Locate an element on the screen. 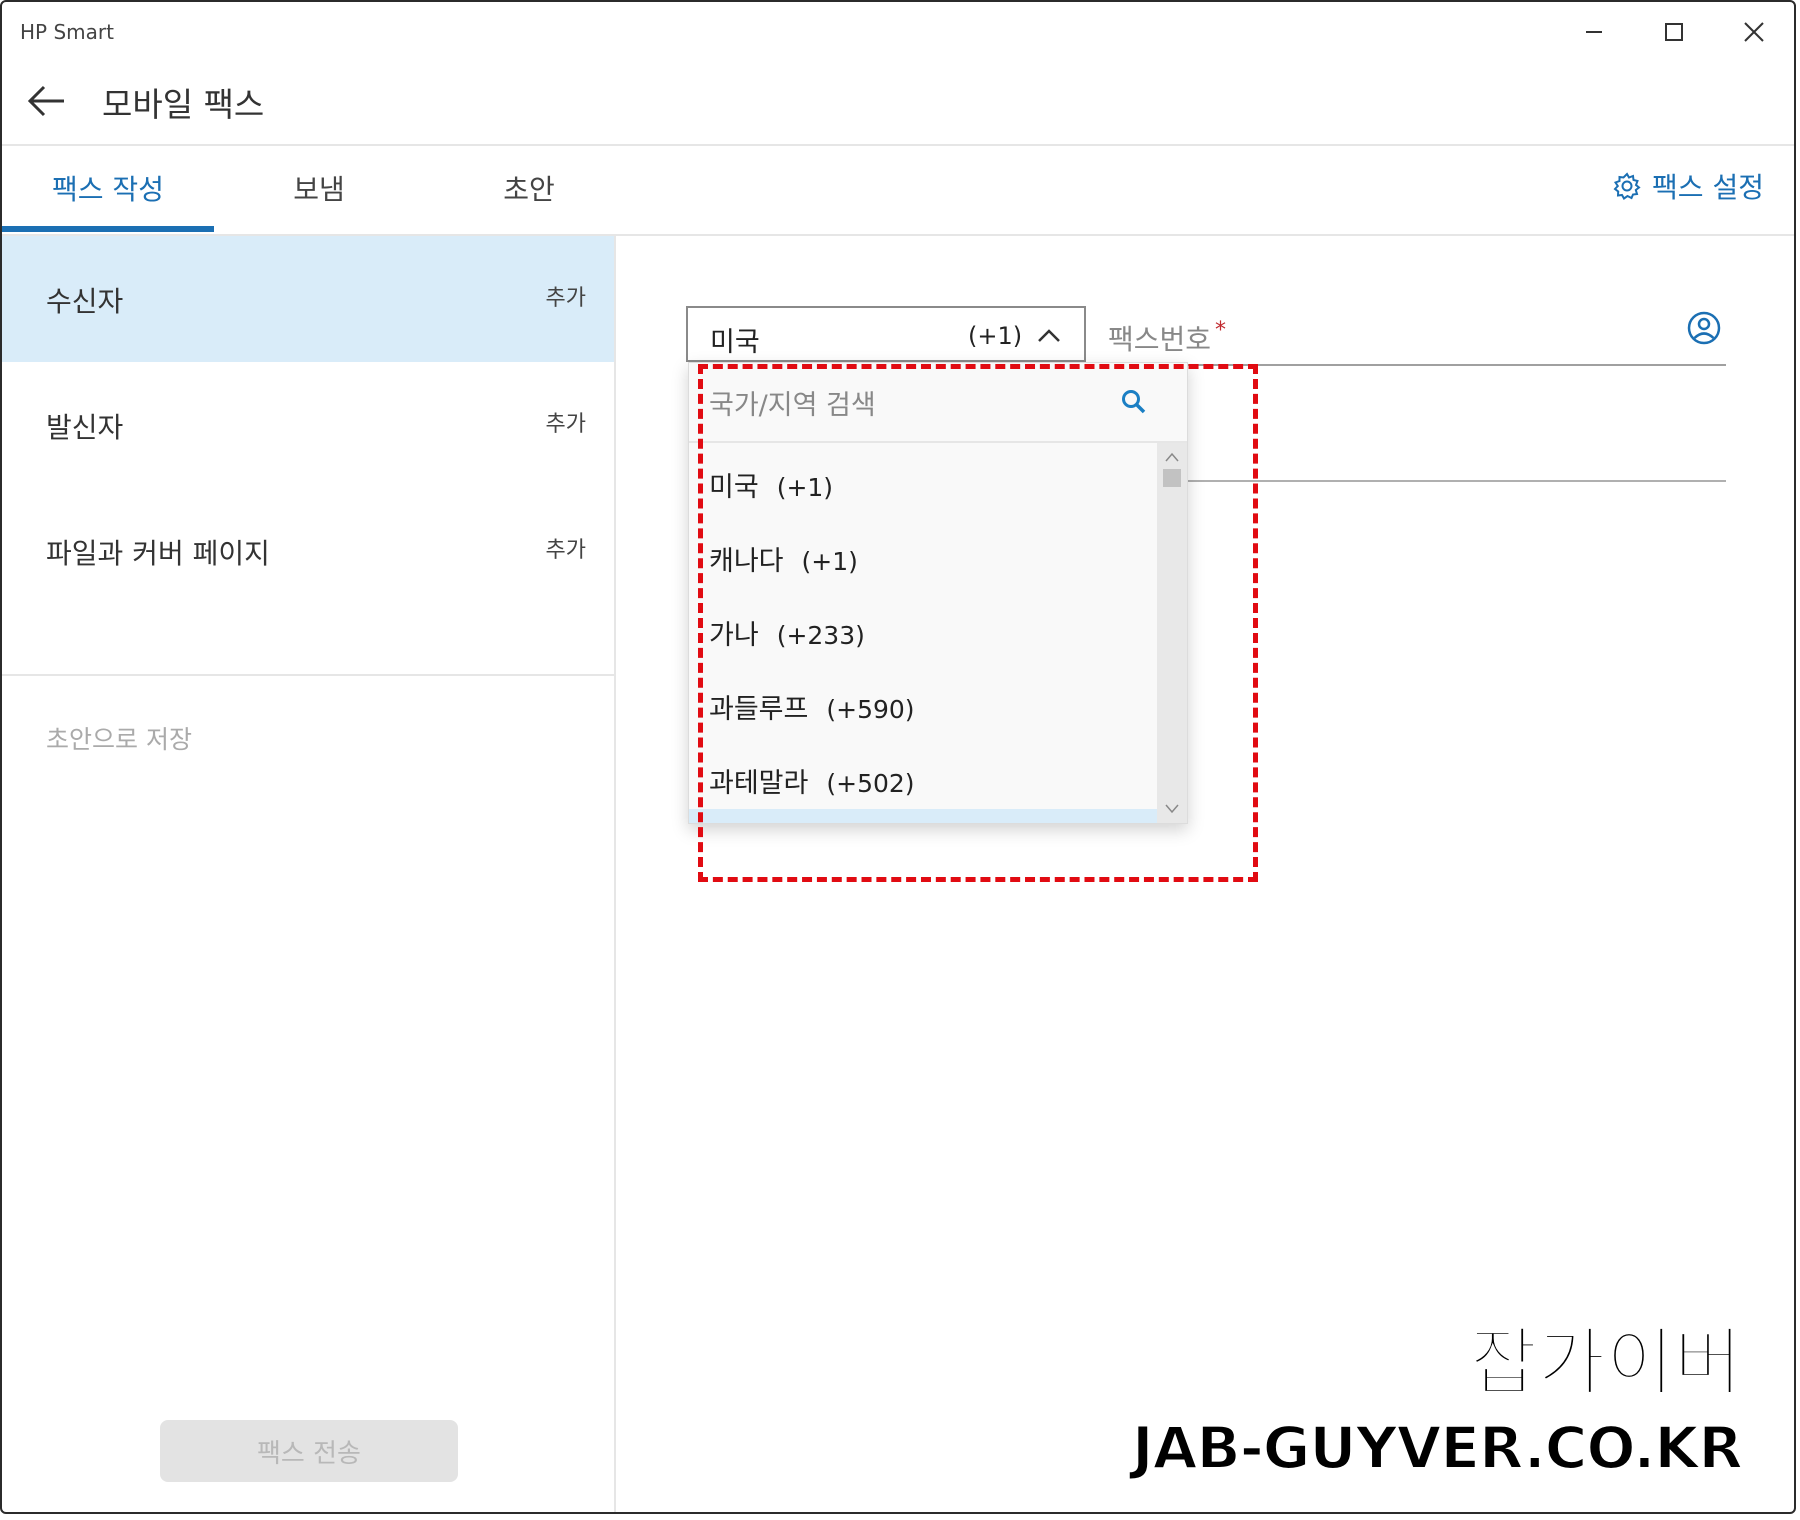 The image size is (1800, 1520). close-icon is located at coordinates (1754, 32).